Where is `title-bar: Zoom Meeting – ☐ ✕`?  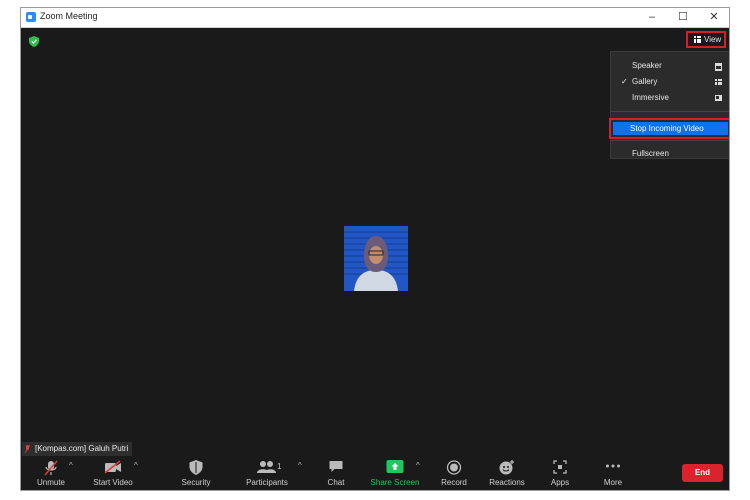
title-bar: Zoom Meeting – ☐ ✕ is located at coordinates (375, 18).